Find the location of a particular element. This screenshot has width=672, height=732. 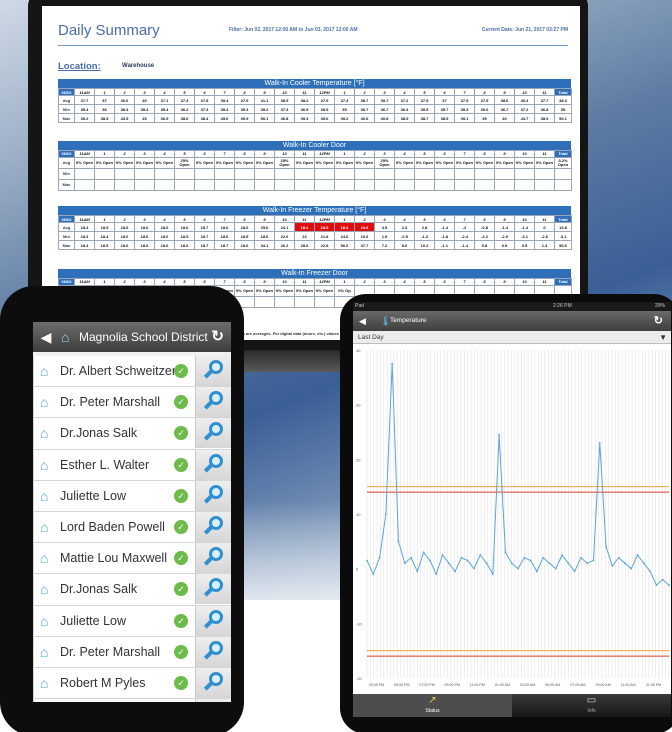

table-cell: 37.3 is located at coordinates (284, 109).